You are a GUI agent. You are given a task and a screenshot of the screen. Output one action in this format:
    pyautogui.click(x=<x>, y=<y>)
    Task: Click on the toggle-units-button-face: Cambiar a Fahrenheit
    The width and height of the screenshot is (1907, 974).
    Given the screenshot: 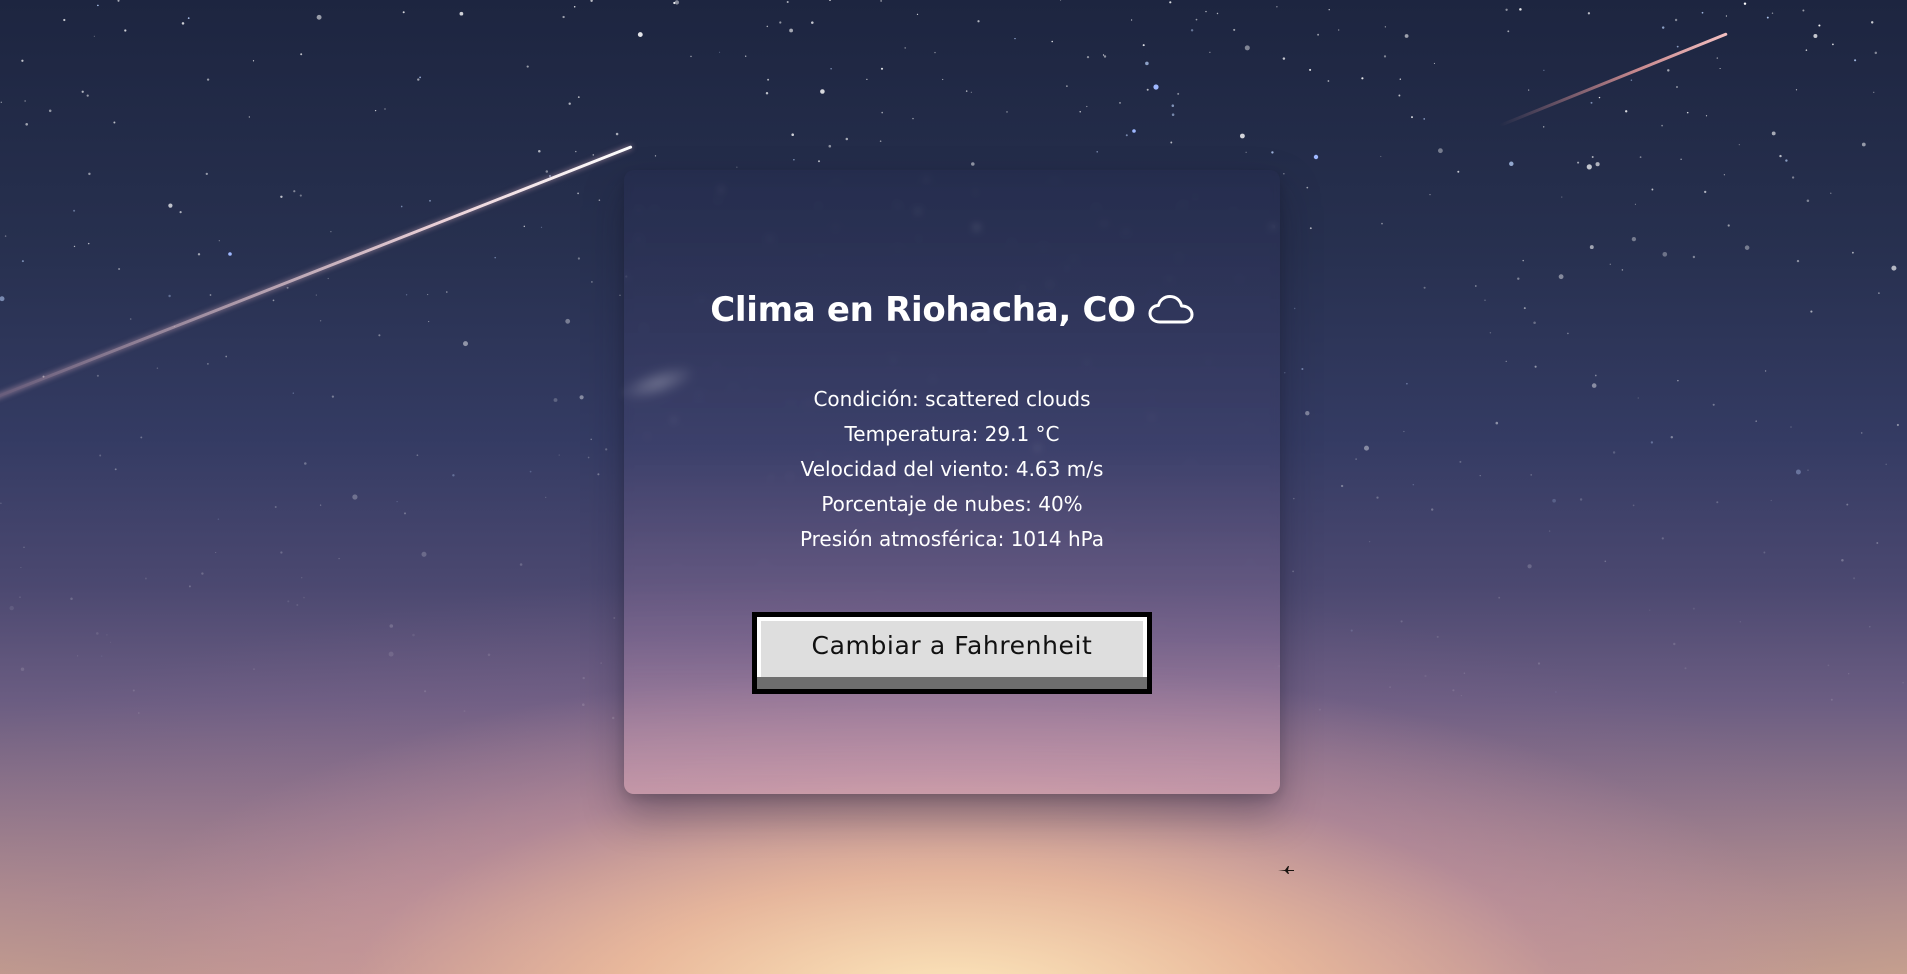 What is the action you would take?
    pyautogui.click(x=952, y=653)
    